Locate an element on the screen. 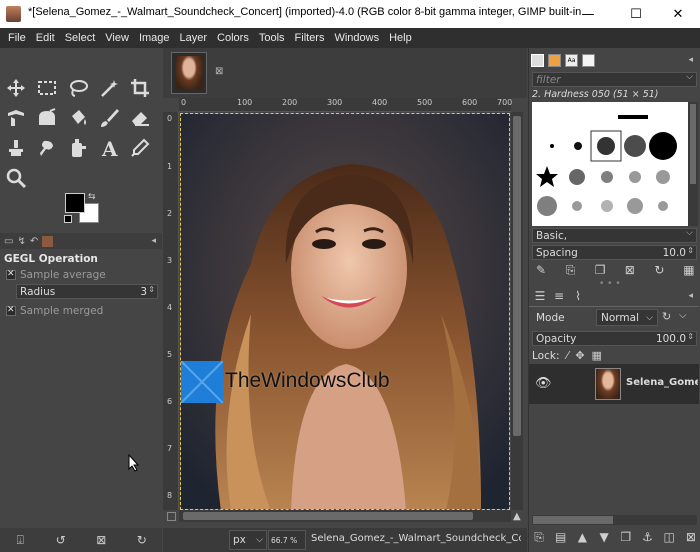 This screenshot has width=700, height=552. transform-icon is located at coordinates (16, 118).